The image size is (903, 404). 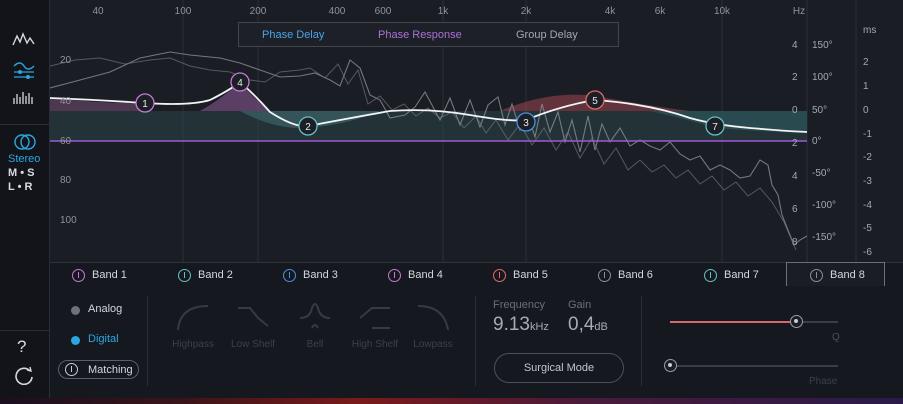 I want to click on freq-label: 200, so click(x=258, y=11).